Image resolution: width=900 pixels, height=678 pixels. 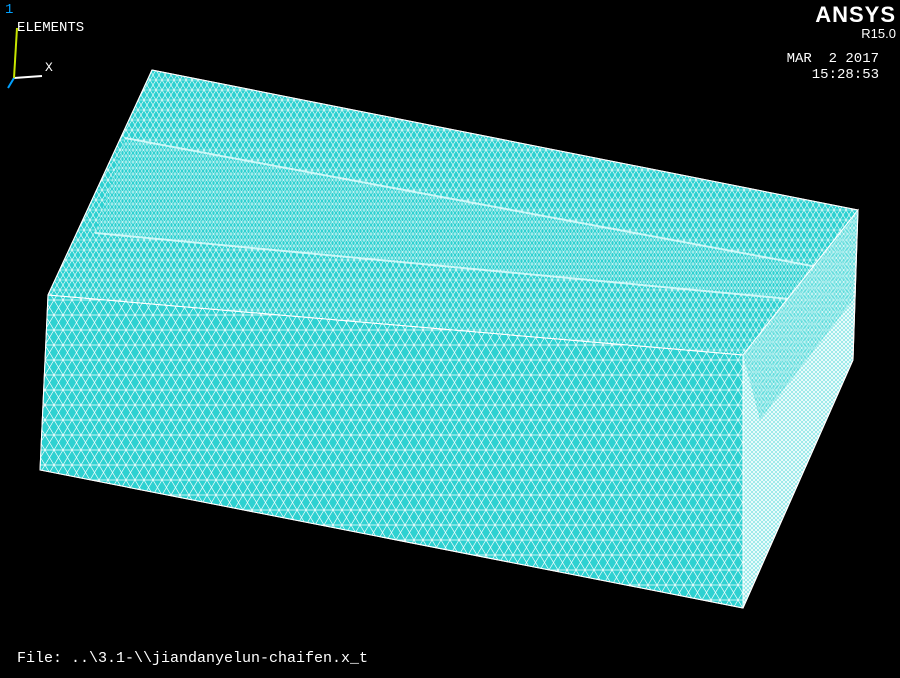 What do you see at coordinates (51, 28) in the screenshot?
I see `plot-title: ELEMENTS` at bounding box center [51, 28].